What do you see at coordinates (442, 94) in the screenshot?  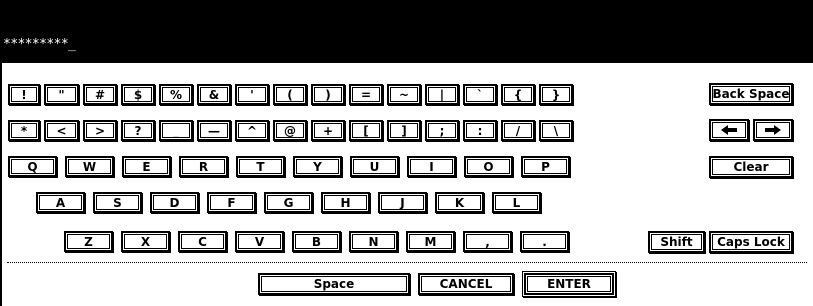 I see `key-pipe: |` at bounding box center [442, 94].